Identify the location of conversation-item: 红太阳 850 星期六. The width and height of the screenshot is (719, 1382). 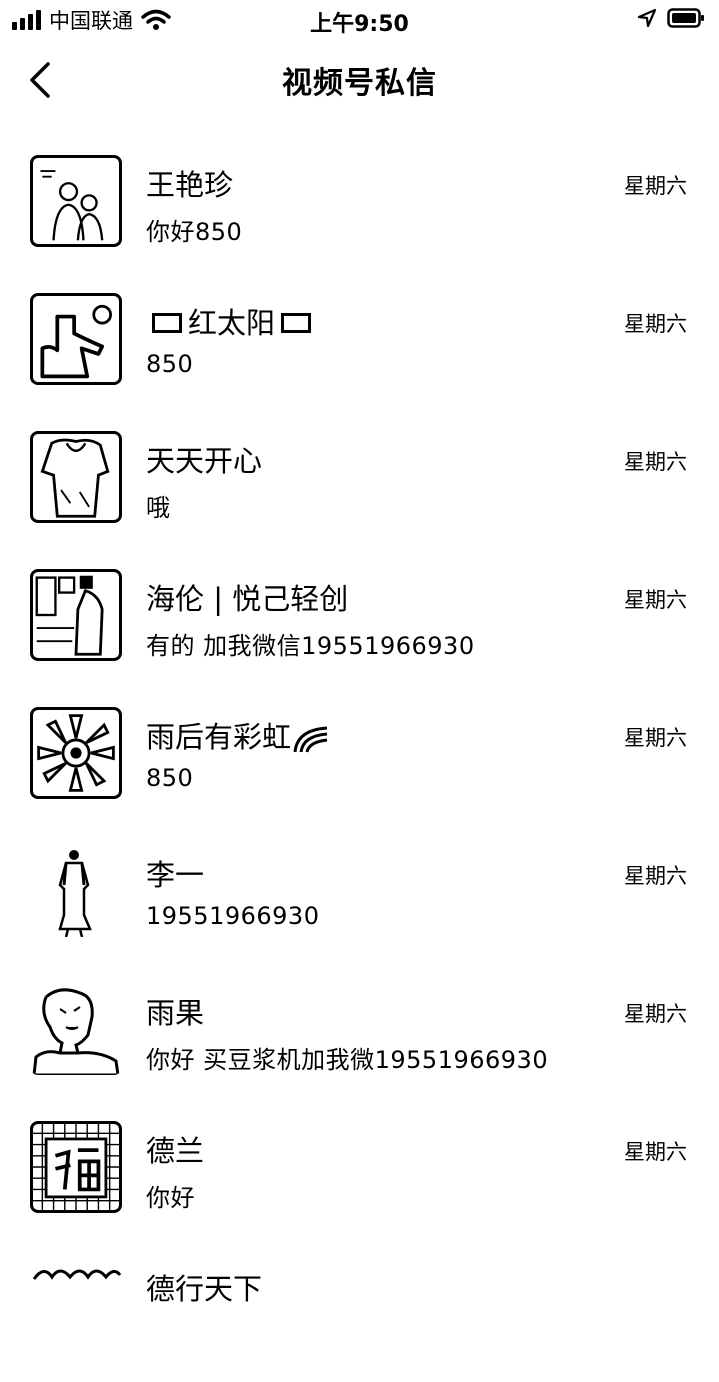
(359, 347).